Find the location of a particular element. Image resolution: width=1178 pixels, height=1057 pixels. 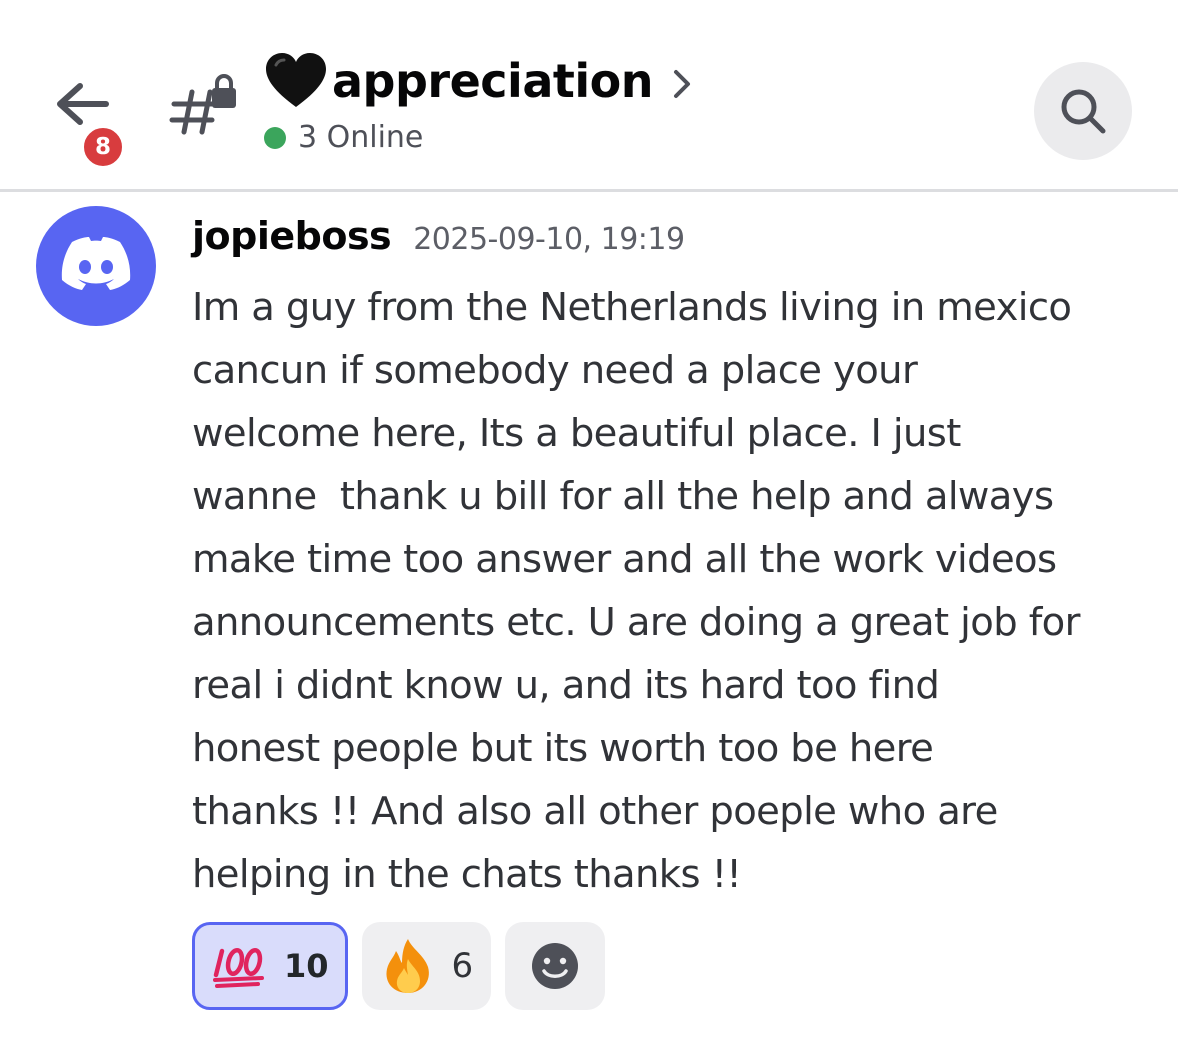

unread-badge: 8 is located at coordinates (103, 147).